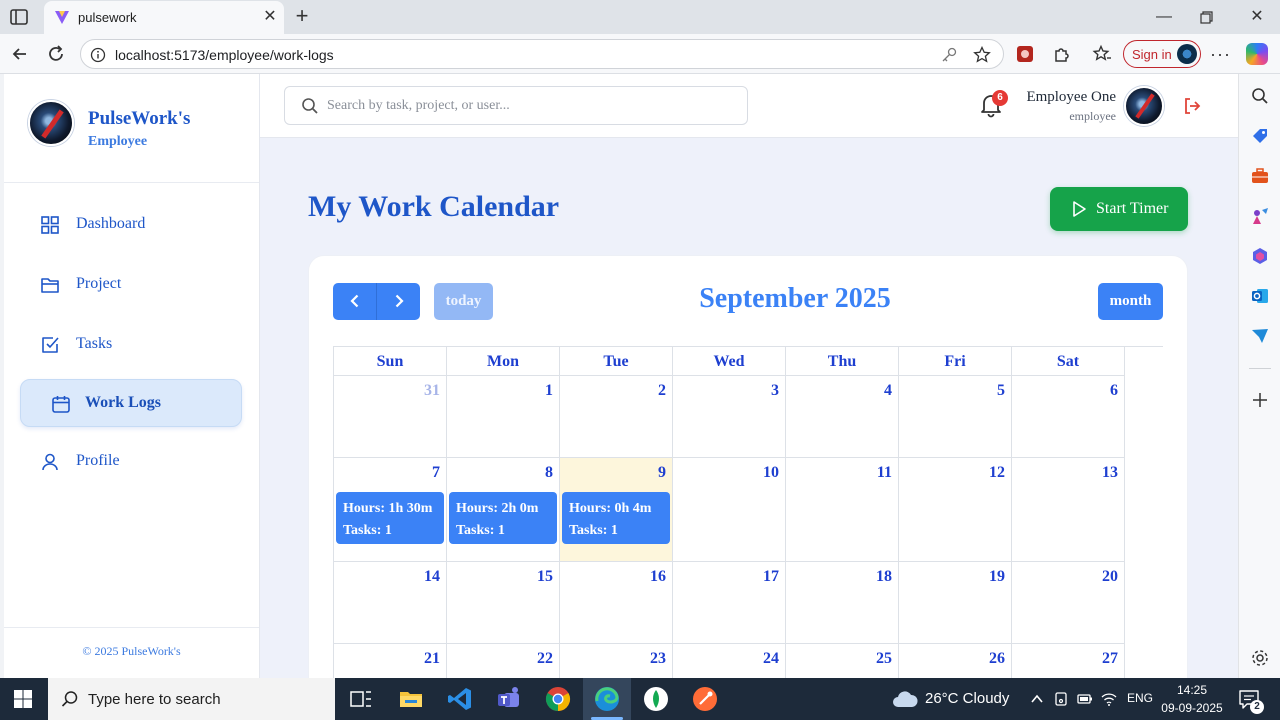 This screenshot has width=1280, height=720. What do you see at coordinates (164, 17) in the screenshot?
I see `browser-tab: pulsework ✕` at bounding box center [164, 17].